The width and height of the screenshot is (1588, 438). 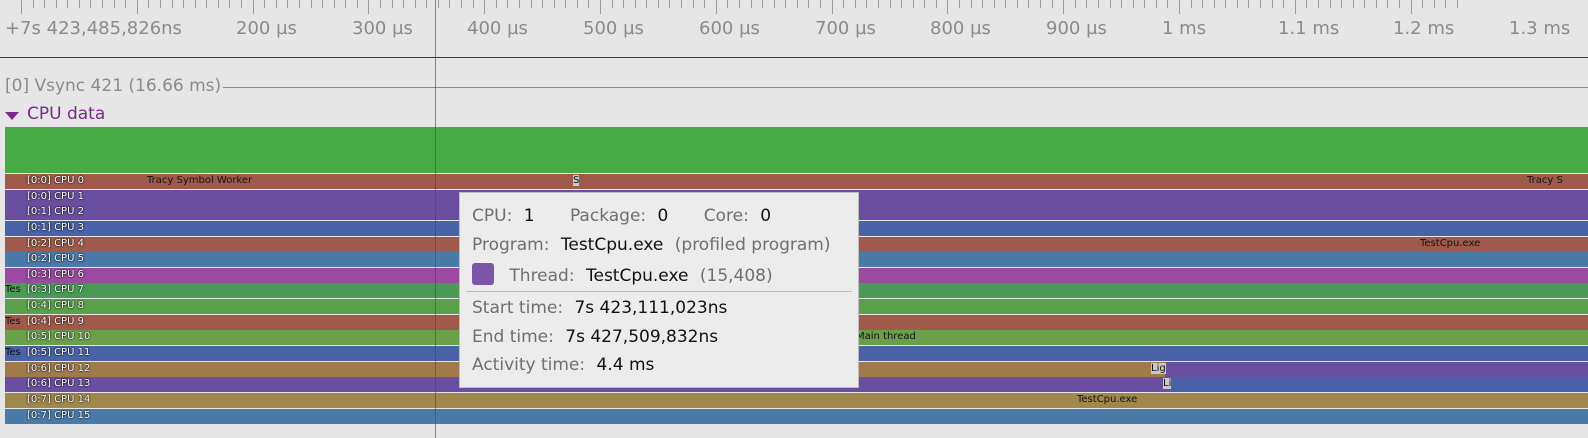 I want to click on cpu-row: [0:7] CPU 15, so click(x=796, y=416).